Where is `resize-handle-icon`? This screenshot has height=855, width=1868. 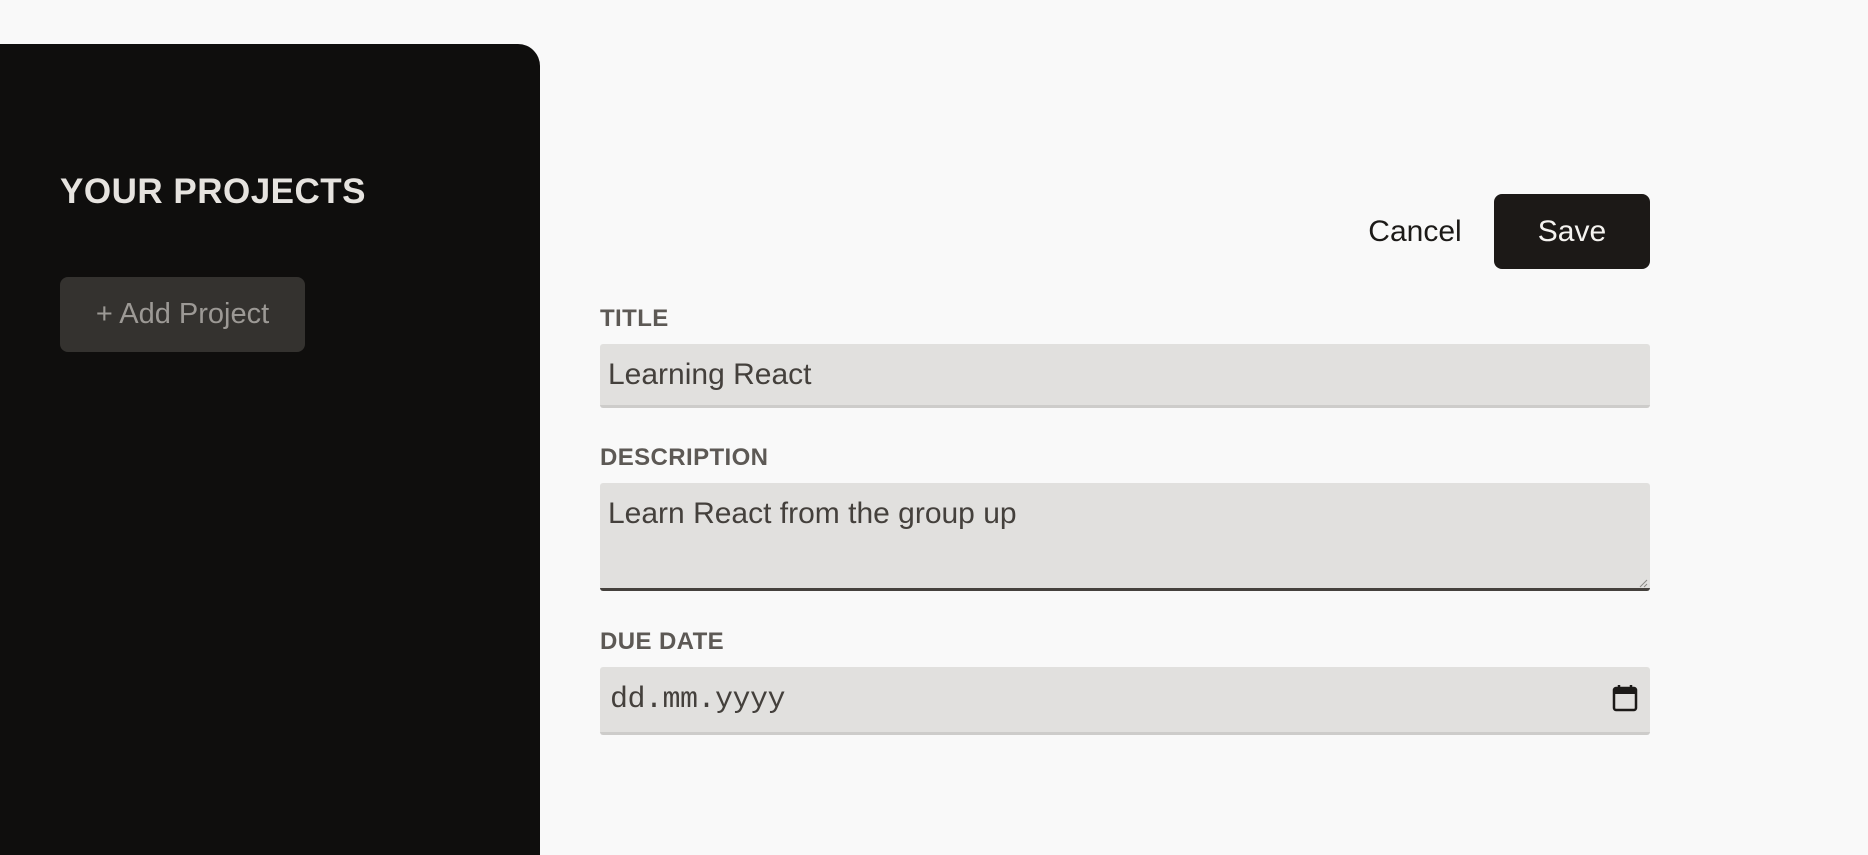
resize-handle-icon is located at coordinates (1643, 583).